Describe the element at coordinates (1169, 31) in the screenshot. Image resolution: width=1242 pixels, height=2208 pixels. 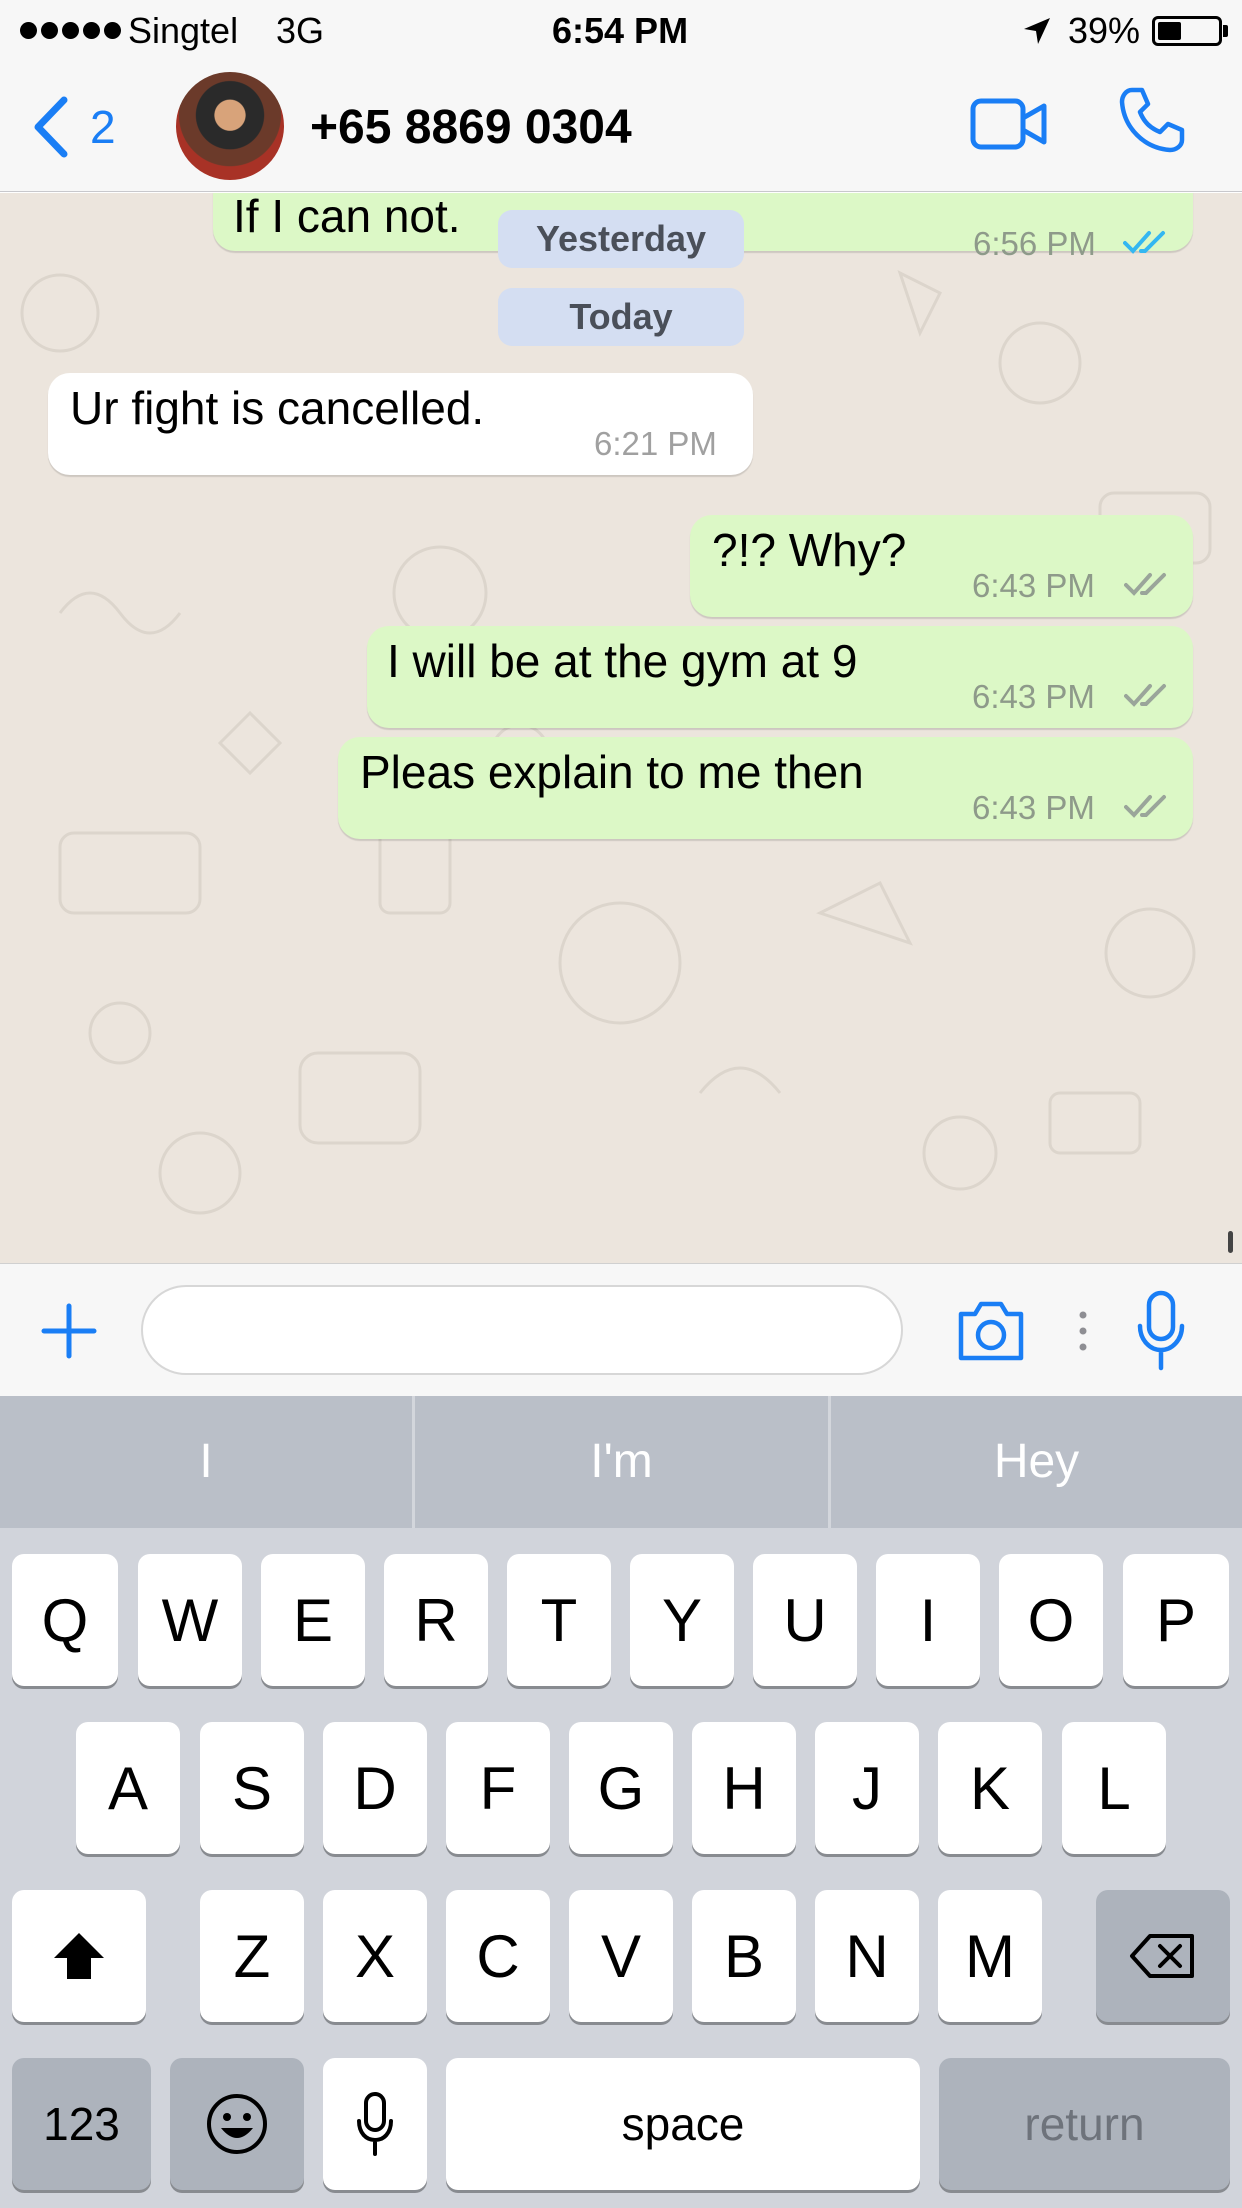
I see `battery-level` at that location.